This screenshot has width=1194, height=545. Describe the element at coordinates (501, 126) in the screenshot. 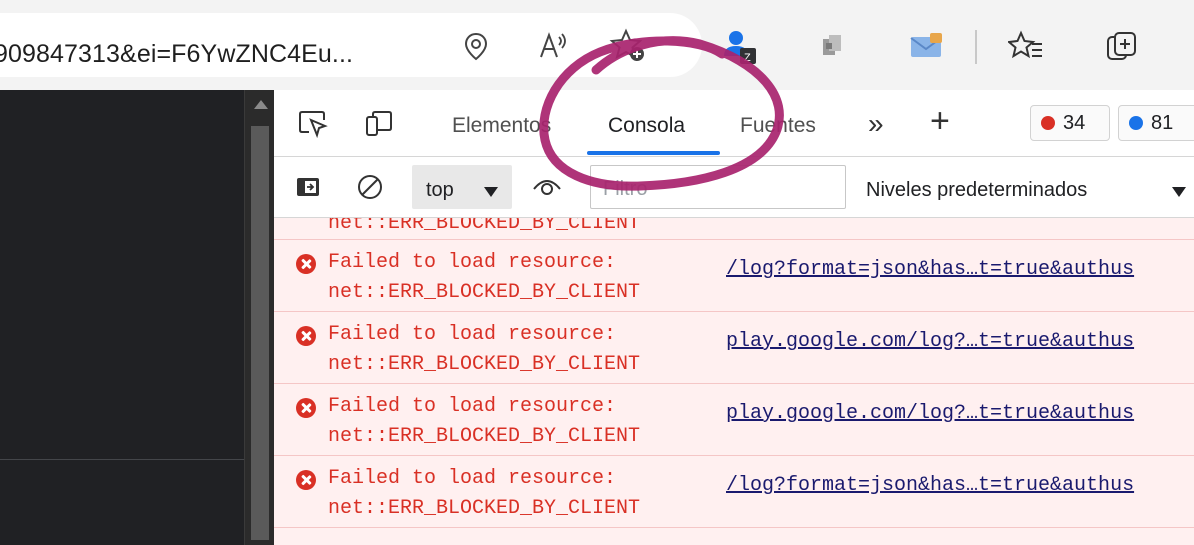

I see `tab-elementos: Elementos` at that location.